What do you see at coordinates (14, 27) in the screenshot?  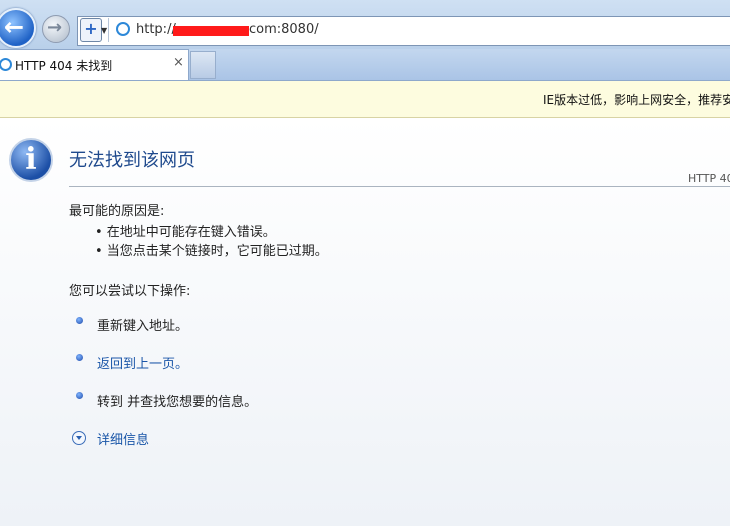 I see `back-arrow-icon: ←` at bounding box center [14, 27].